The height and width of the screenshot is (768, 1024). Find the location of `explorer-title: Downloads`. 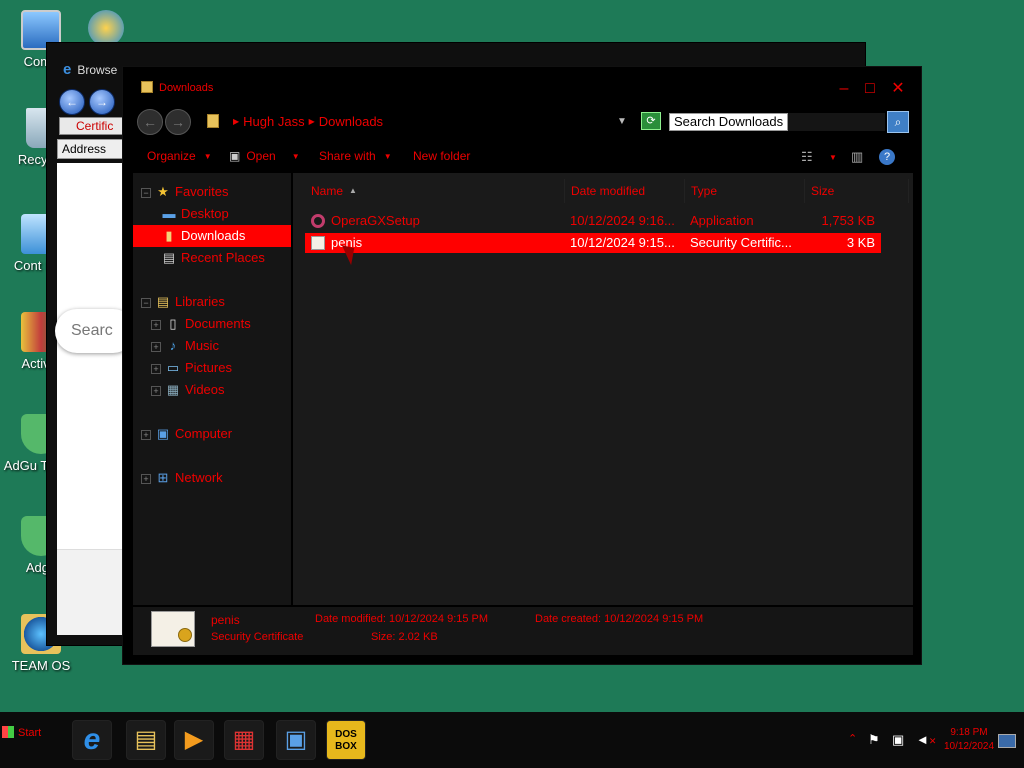

explorer-title: Downloads is located at coordinates (177, 87).